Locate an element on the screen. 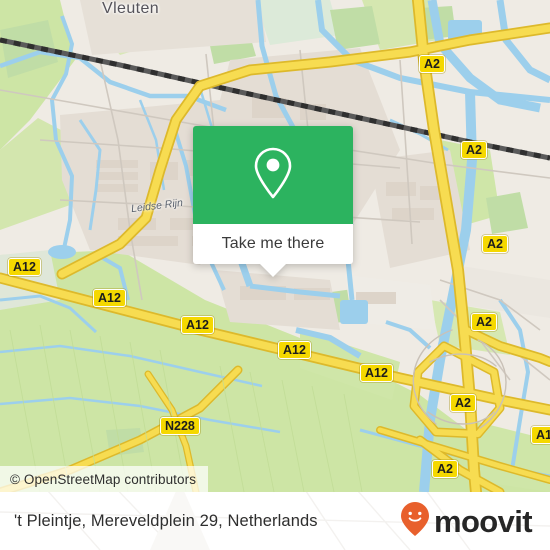 The height and width of the screenshot is (550, 550). callout-image-panel is located at coordinates (273, 175).